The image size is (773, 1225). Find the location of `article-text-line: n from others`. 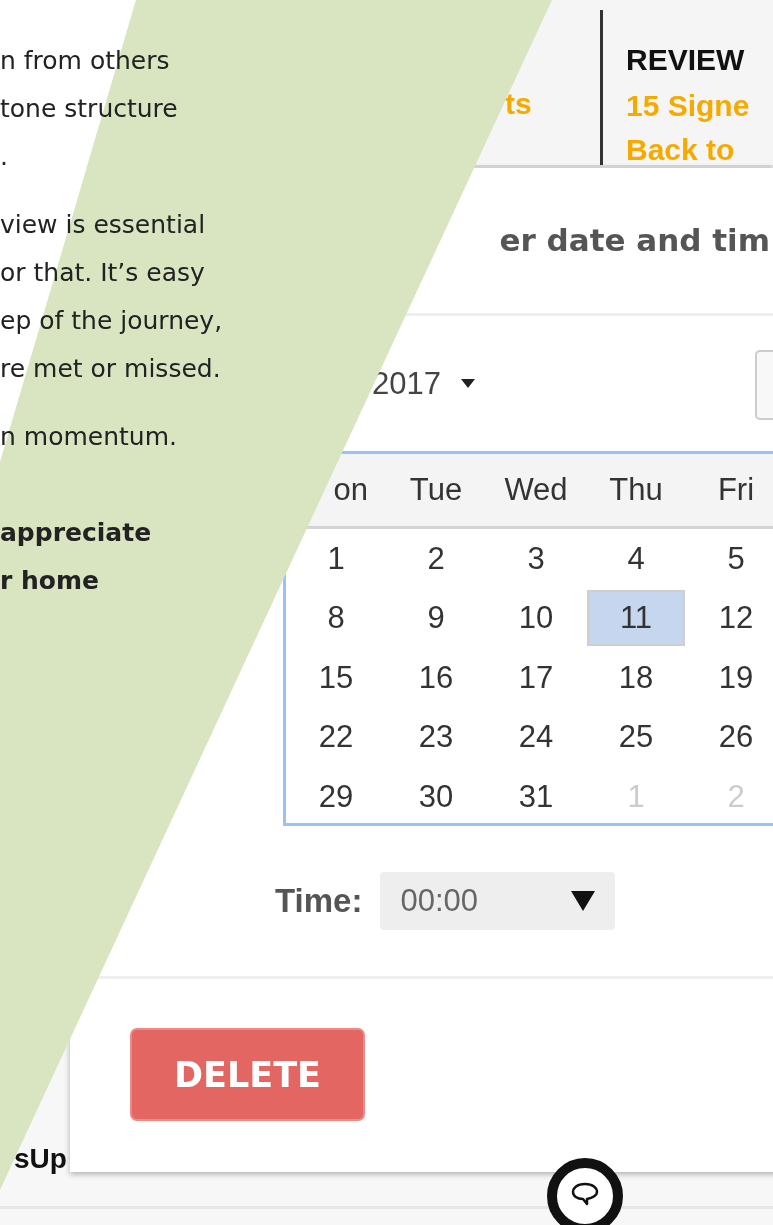

article-text-line: n from others is located at coordinates (85, 61).